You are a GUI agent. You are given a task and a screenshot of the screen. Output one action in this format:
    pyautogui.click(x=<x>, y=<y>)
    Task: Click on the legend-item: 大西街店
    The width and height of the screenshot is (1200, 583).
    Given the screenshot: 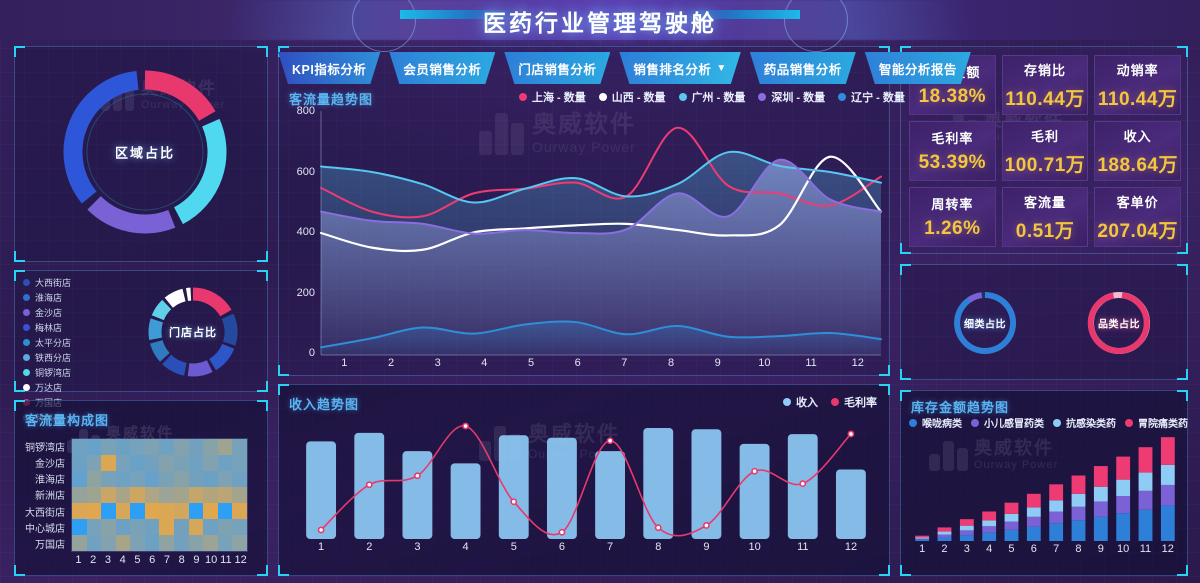 What is the action you would take?
    pyautogui.click(x=47, y=282)
    